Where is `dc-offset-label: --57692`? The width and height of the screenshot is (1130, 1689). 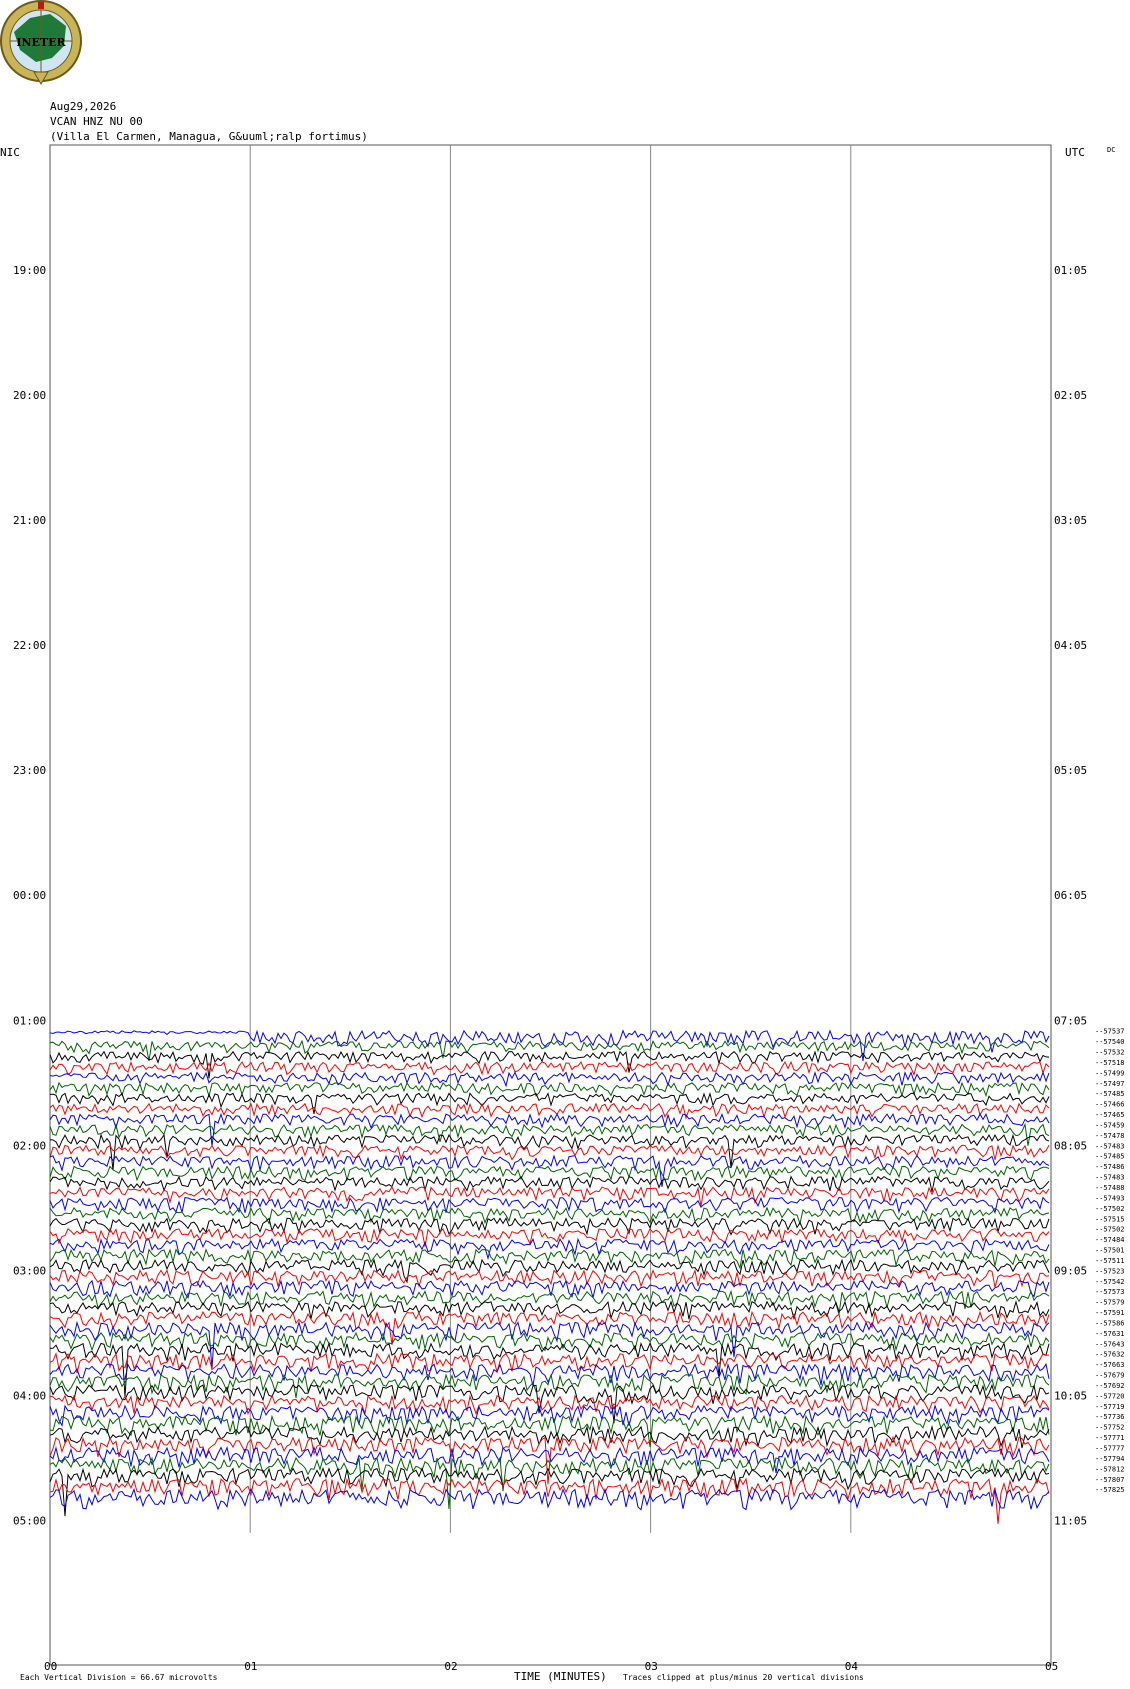
dc-offset-label: --57692 is located at coordinates (1110, 1386).